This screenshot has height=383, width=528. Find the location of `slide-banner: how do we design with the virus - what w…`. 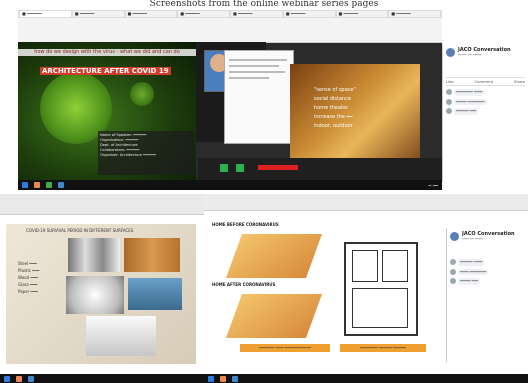

slide-banner: how do we design with the virus - what w… is located at coordinates (107, 52).